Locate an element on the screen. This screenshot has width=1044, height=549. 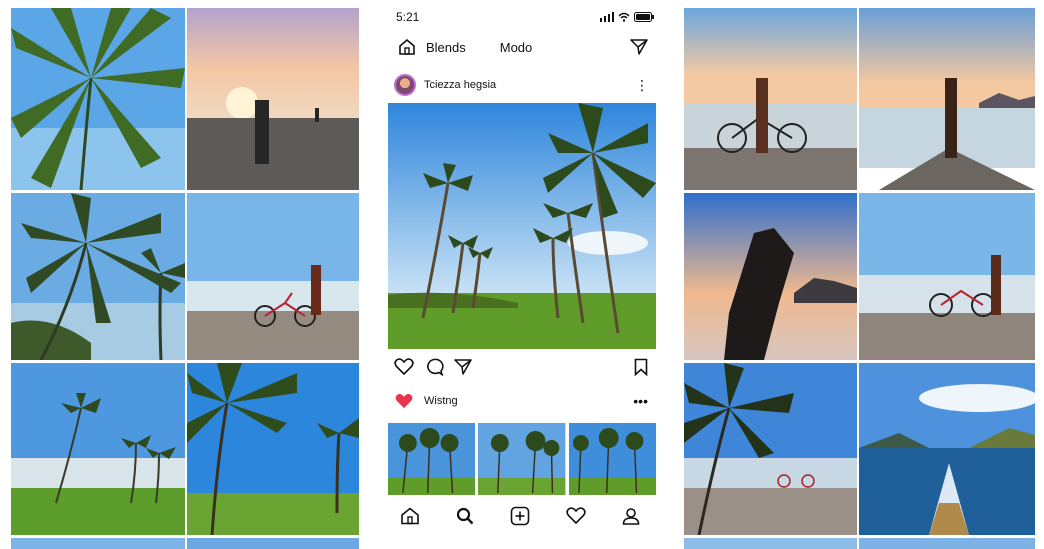
search-icon is located at coordinates (465, 516).